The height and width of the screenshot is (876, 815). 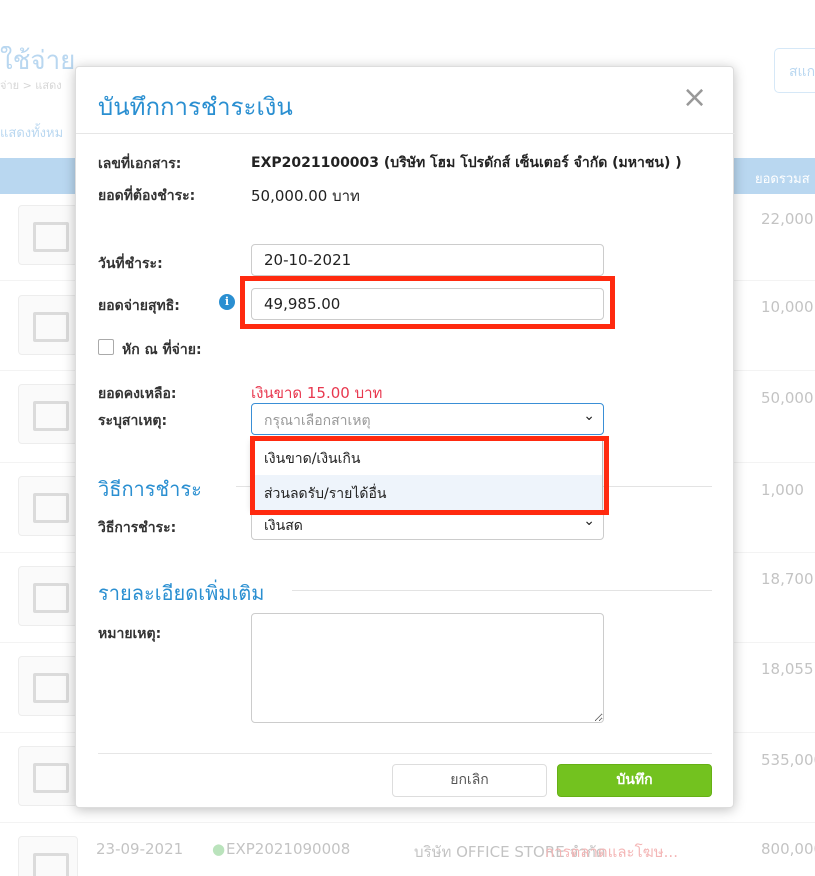 I want to click on method-value: เงินสด, so click(x=283, y=526).